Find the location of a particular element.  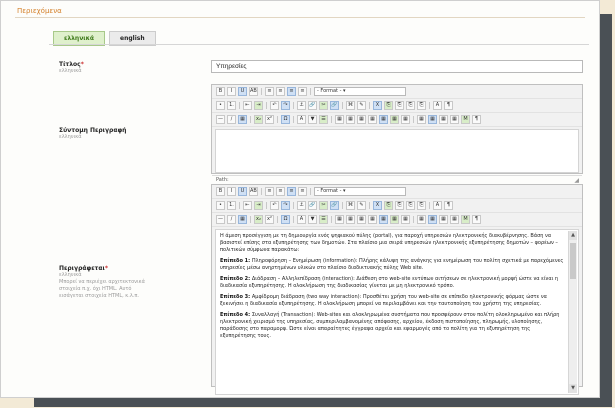

toolbar-button-icon: ⇤ is located at coordinates (247, 205).